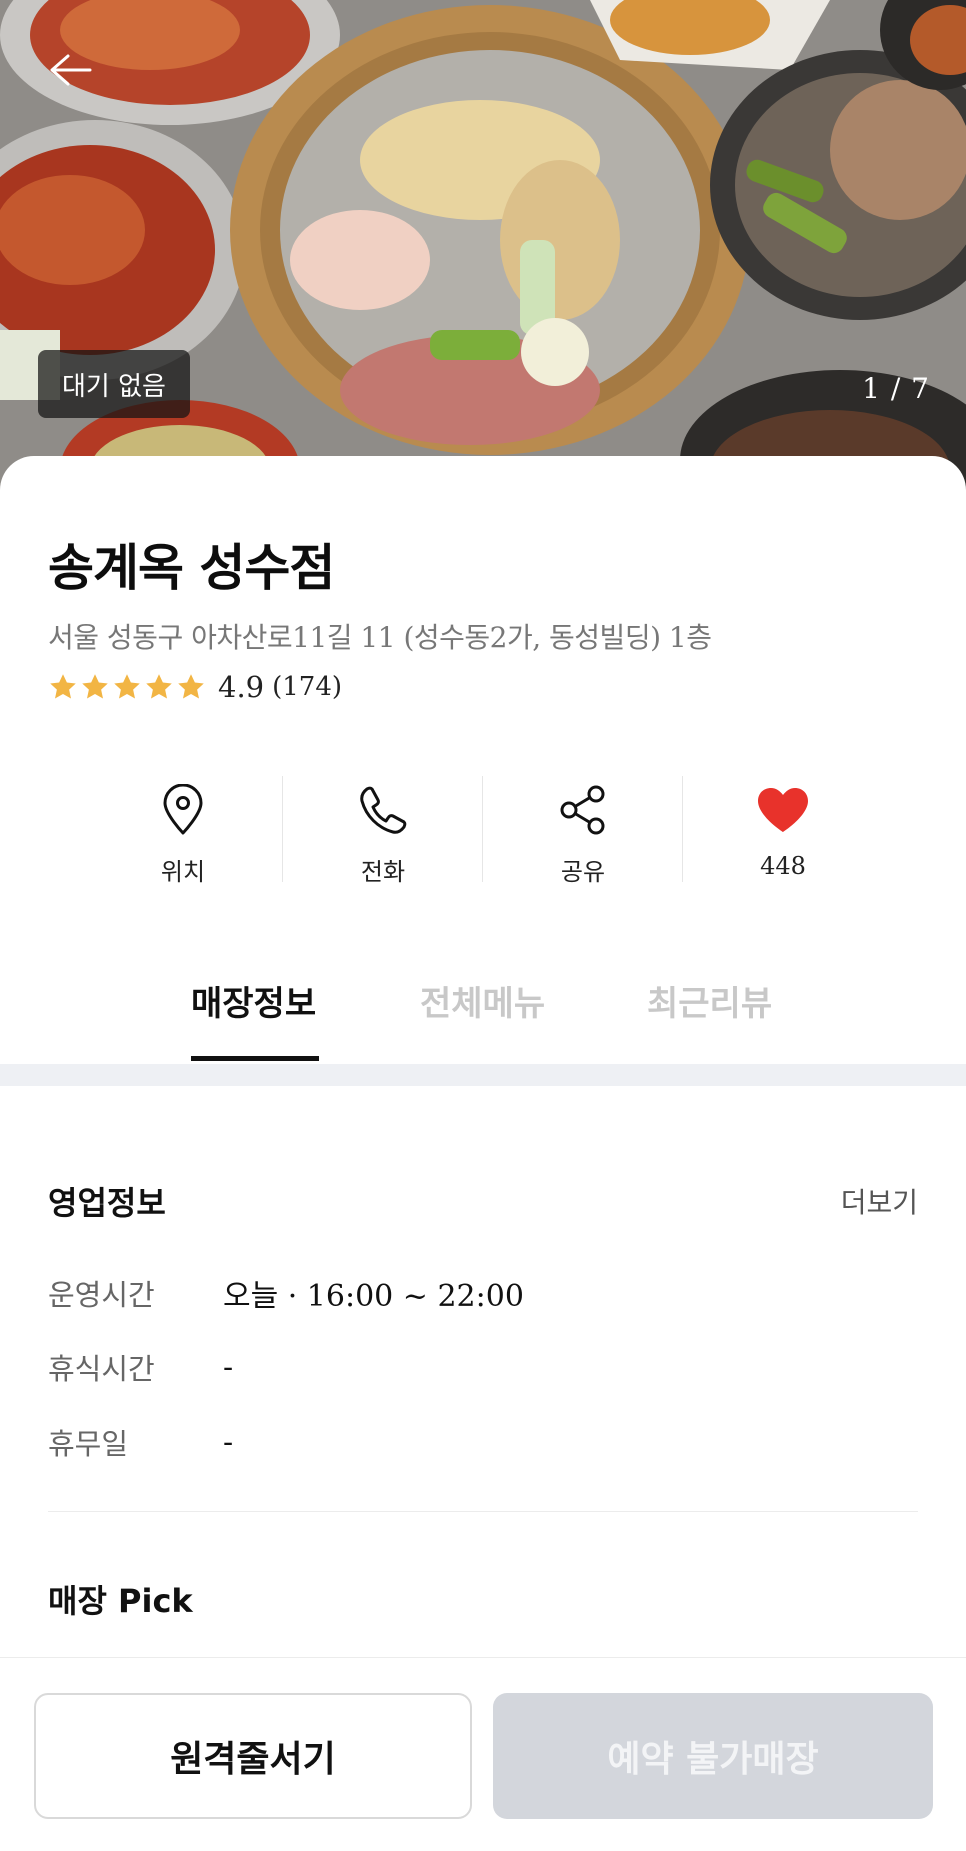 The height and width of the screenshot is (1851, 966). Describe the element at coordinates (120, 1601) in the screenshot. I see `store-pick-title: 매장 Pick` at that location.